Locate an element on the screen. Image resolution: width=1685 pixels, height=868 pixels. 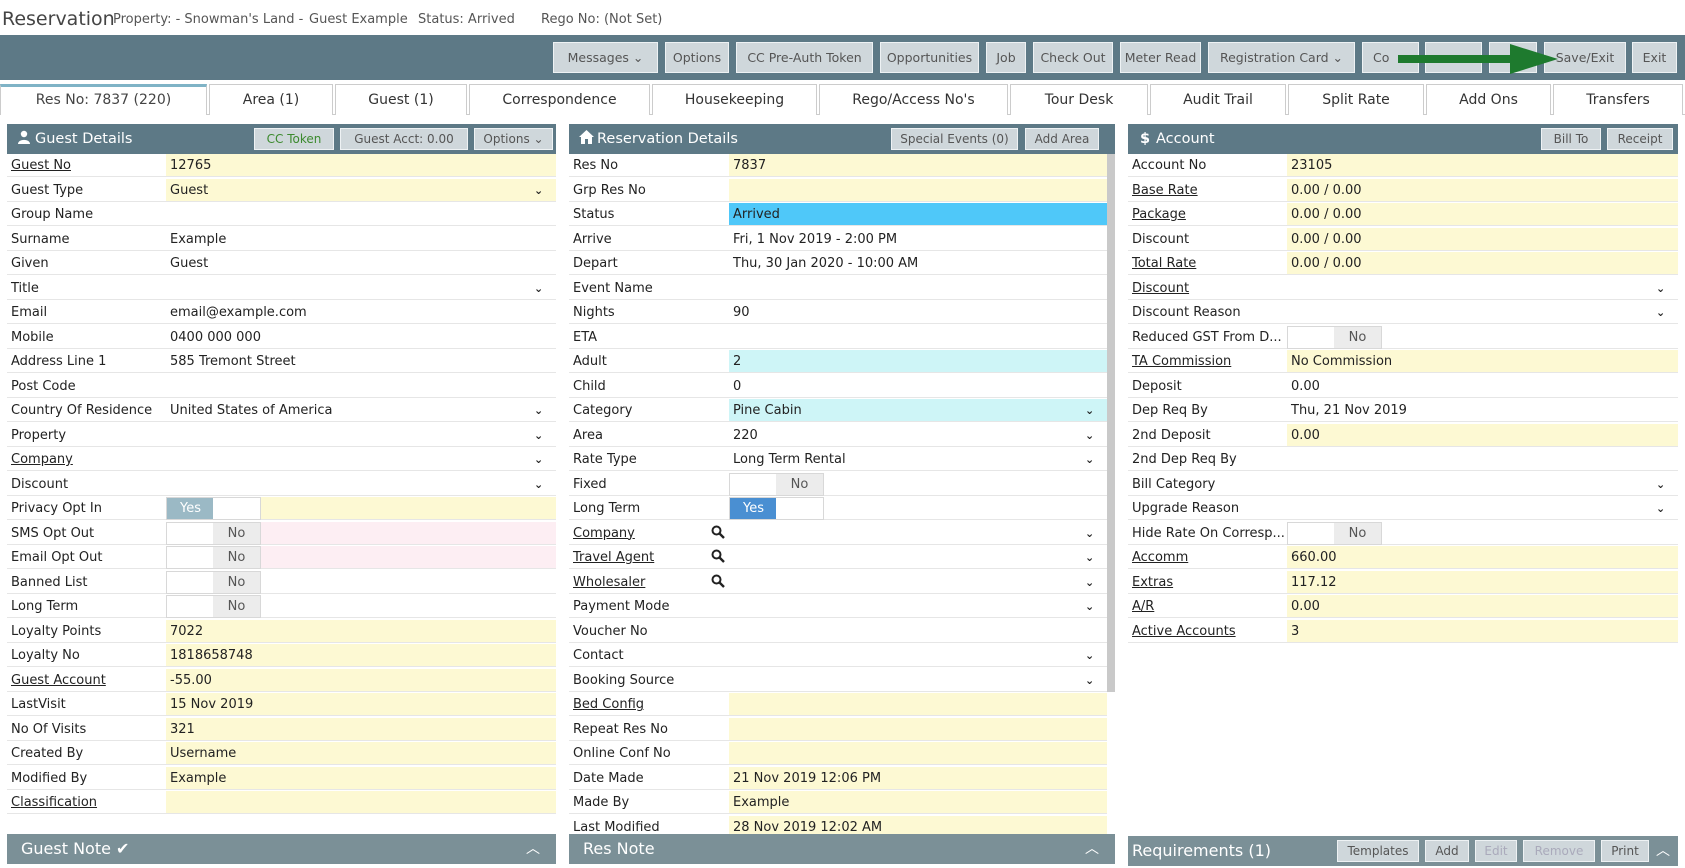
field-label-a-r: A/R is located at coordinates (1207, 606).